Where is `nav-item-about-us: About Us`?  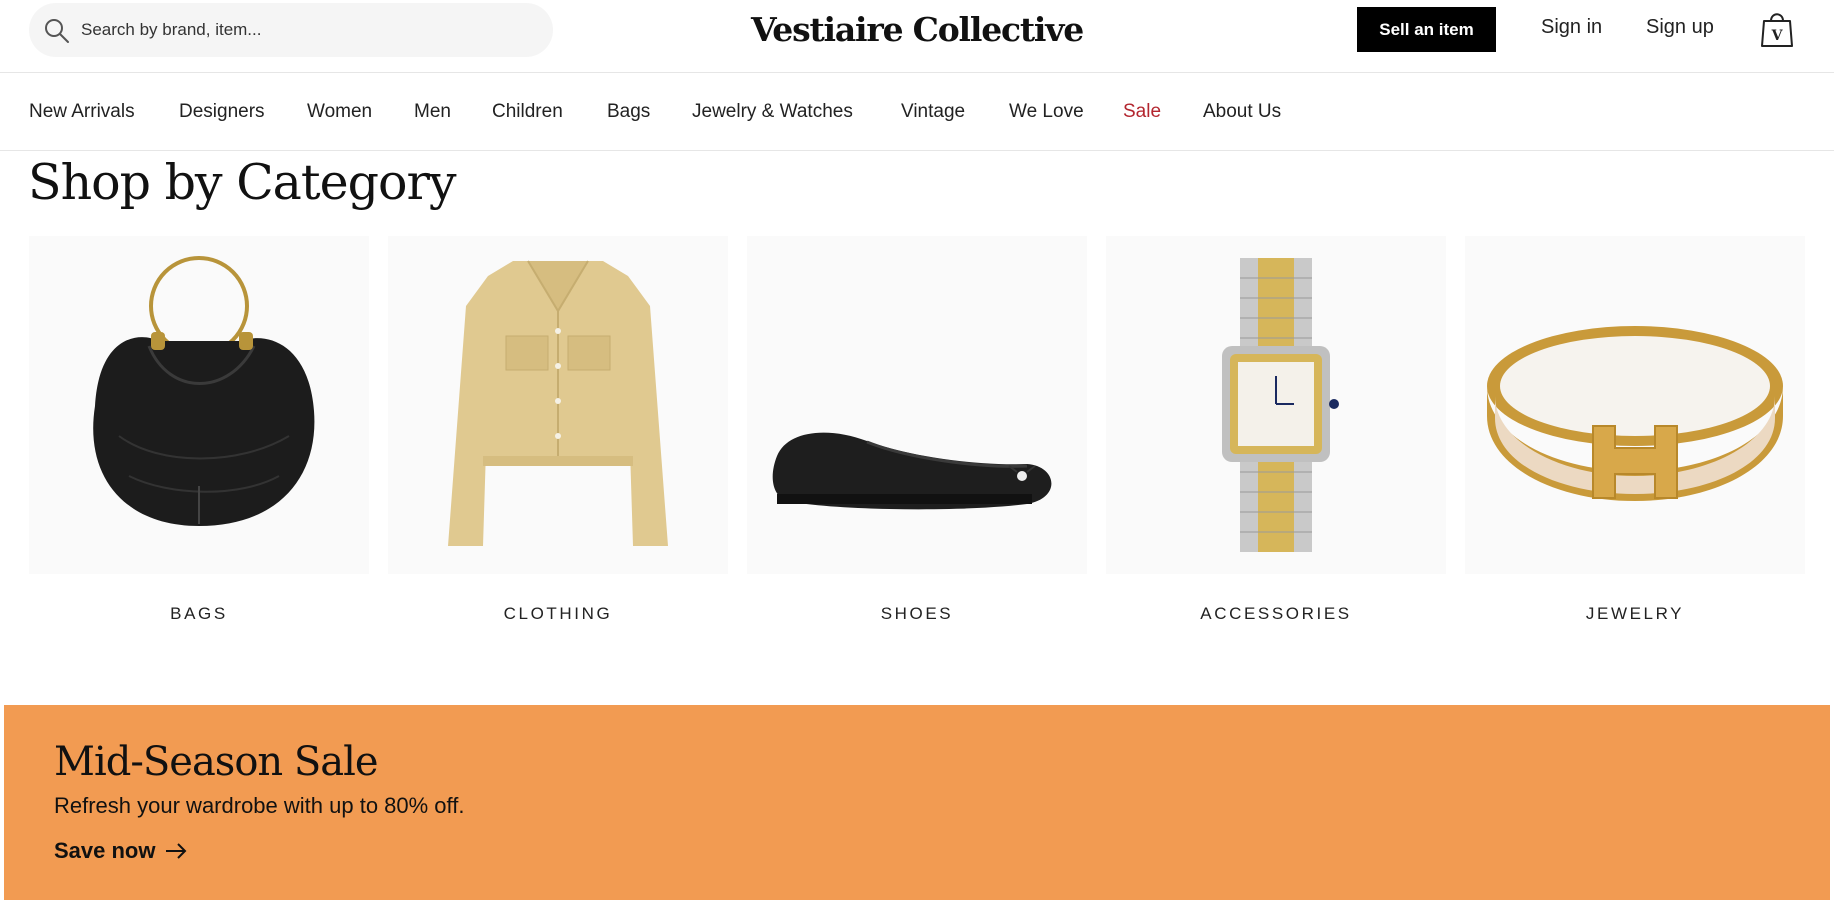
nav-item-about-us: About Us is located at coordinates (1242, 112).